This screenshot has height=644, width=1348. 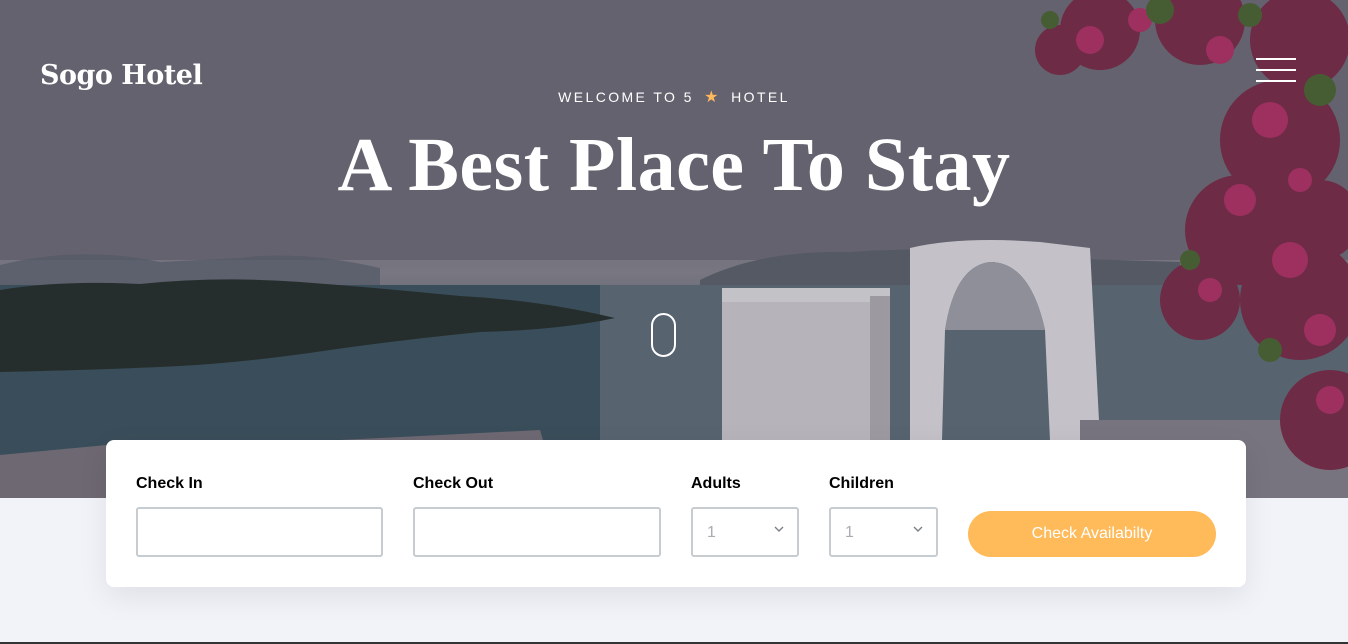 I want to click on adults-label: Adults, so click(x=716, y=483).